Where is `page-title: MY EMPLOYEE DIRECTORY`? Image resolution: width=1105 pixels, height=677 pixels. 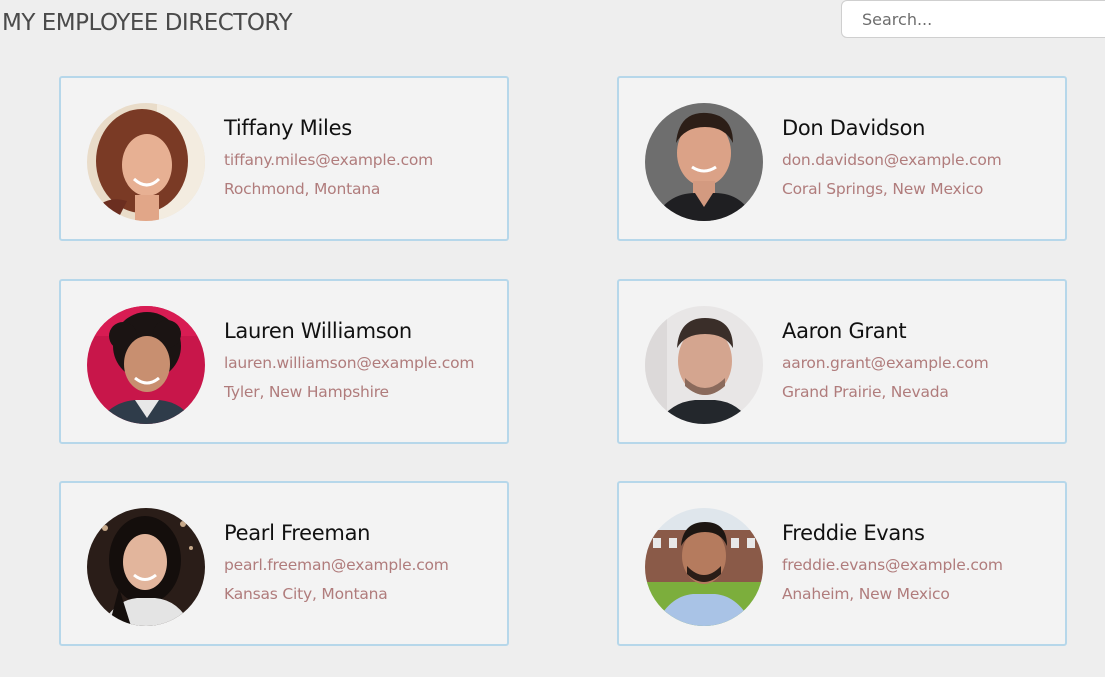
page-title: MY EMPLOYEE DIRECTORY is located at coordinates (147, 23).